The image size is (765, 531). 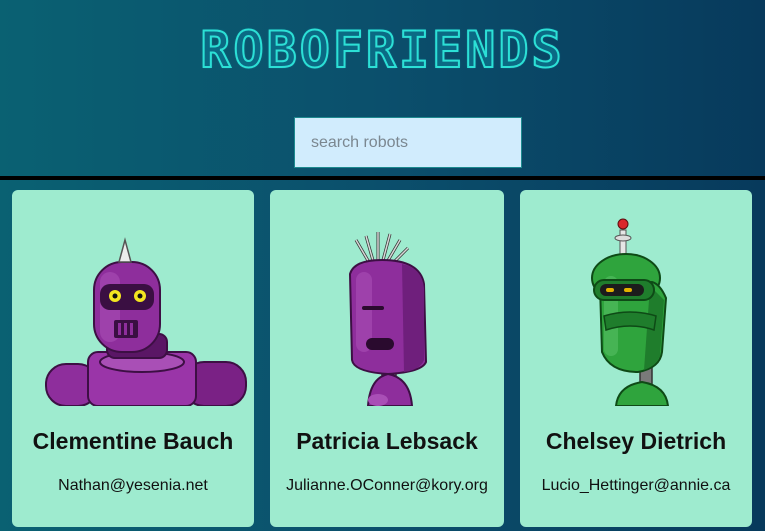 I want to click on robot-name: Chelsey Dietrich, so click(x=636, y=441).